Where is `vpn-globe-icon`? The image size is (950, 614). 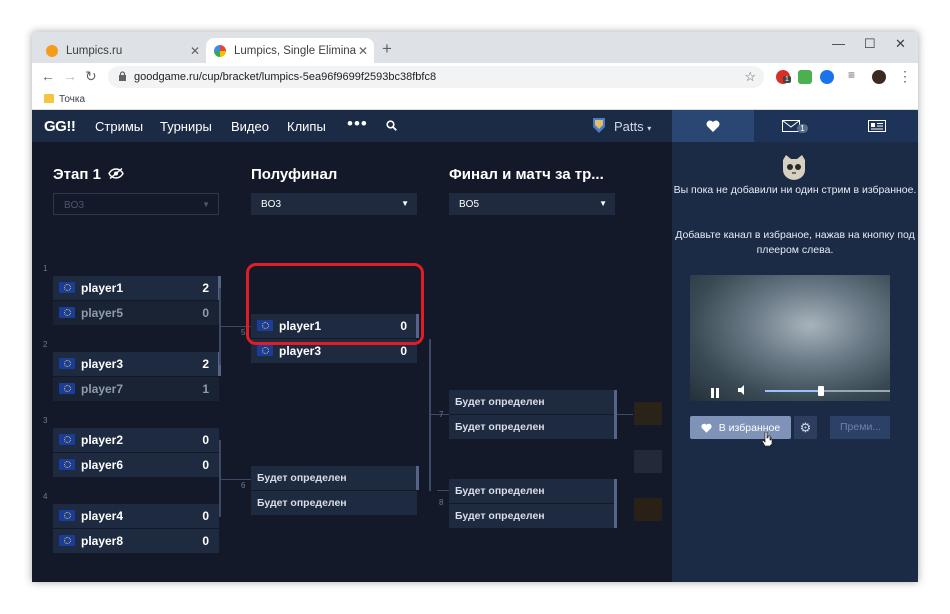
vpn-globe-icon is located at coordinates (827, 77).